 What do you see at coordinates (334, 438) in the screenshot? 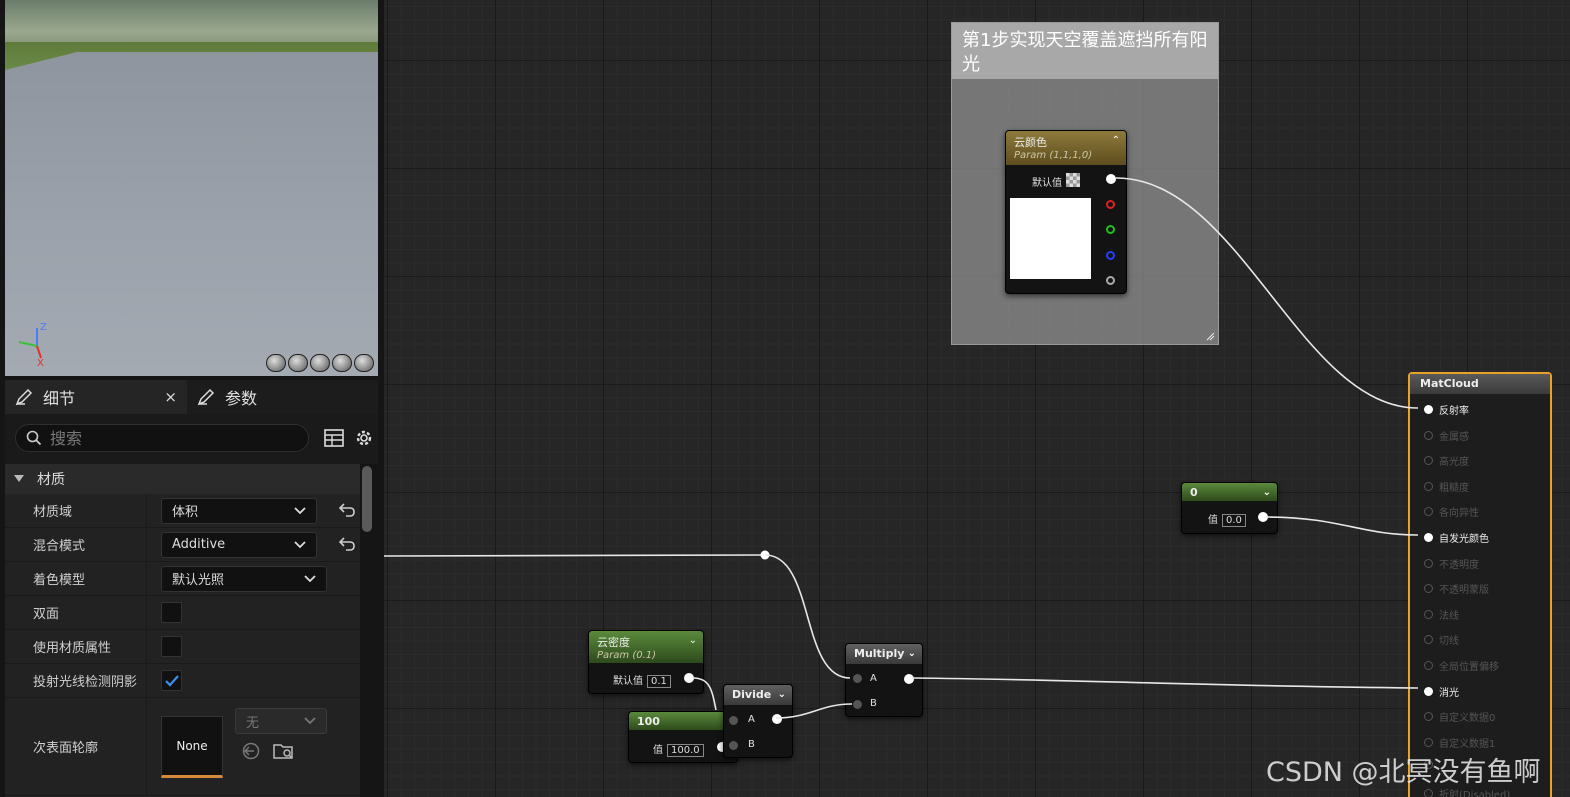
I see `table-view-icon` at bounding box center [334, 438].